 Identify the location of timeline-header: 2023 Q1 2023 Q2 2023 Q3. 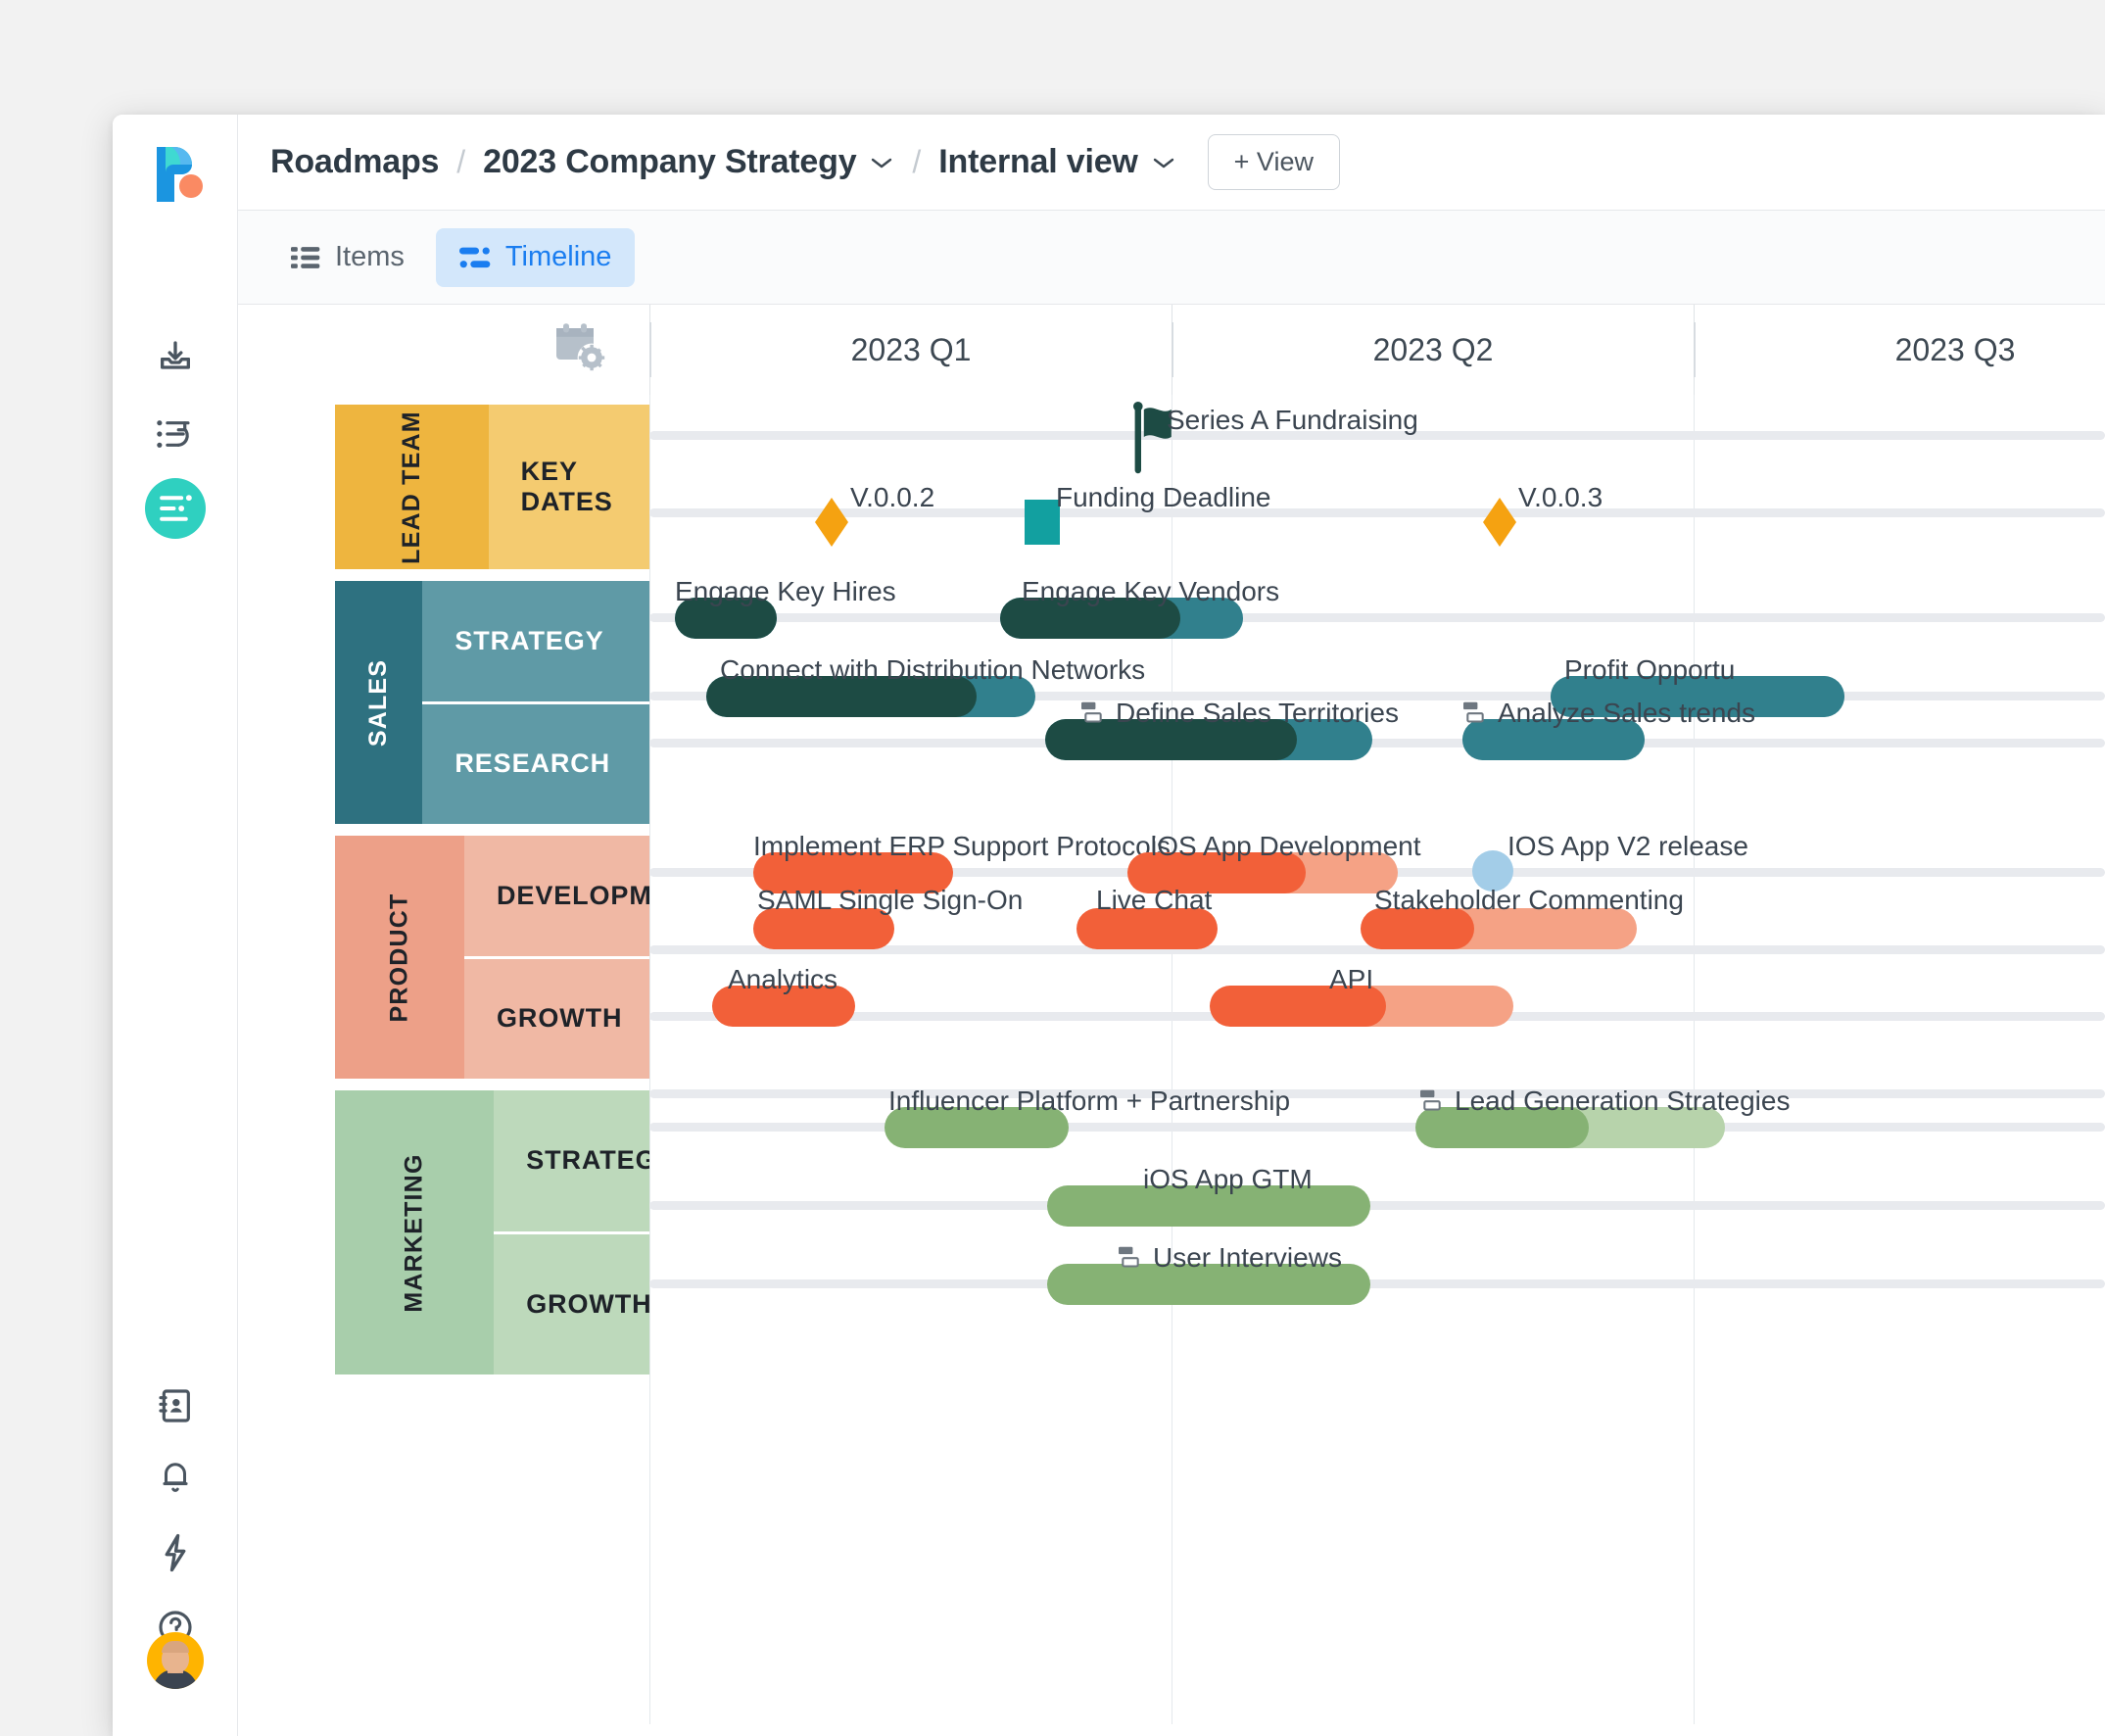
(1171, 350).